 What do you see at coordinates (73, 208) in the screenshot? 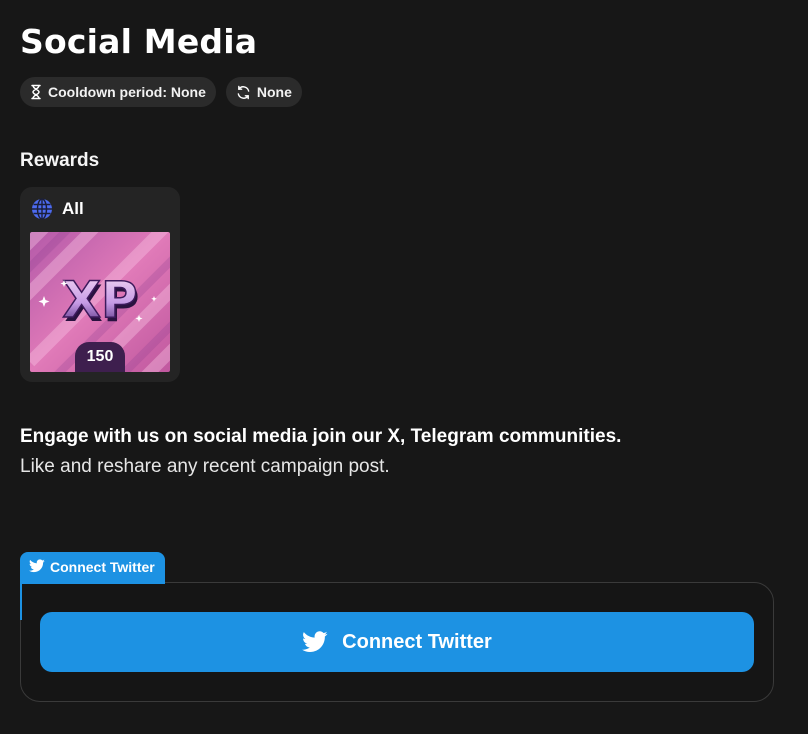
I see `reward-scope-label: All` at bounding box center [73, 208].